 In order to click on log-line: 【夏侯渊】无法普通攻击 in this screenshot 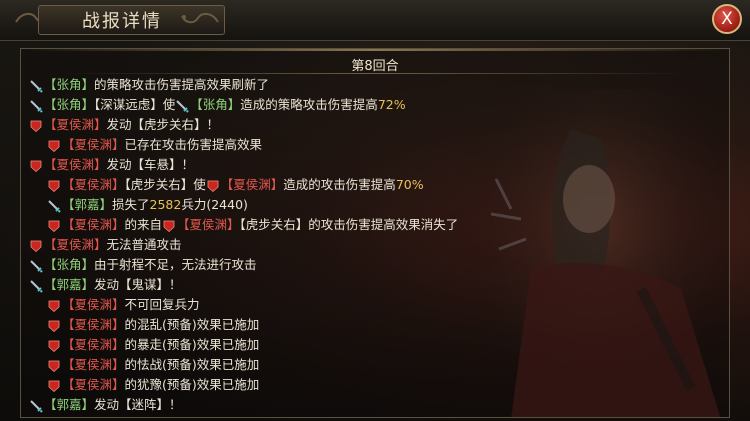, I will do `click(374, 245)`.